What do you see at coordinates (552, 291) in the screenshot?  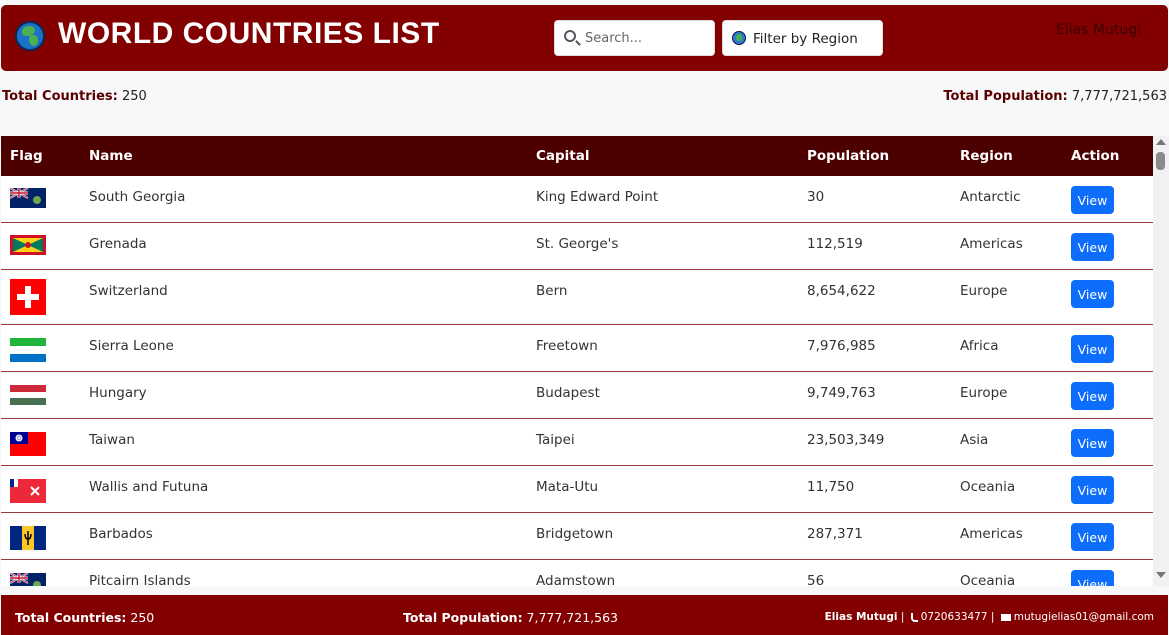 I see `country-capital: Bern` at bounding box center [552, 291].